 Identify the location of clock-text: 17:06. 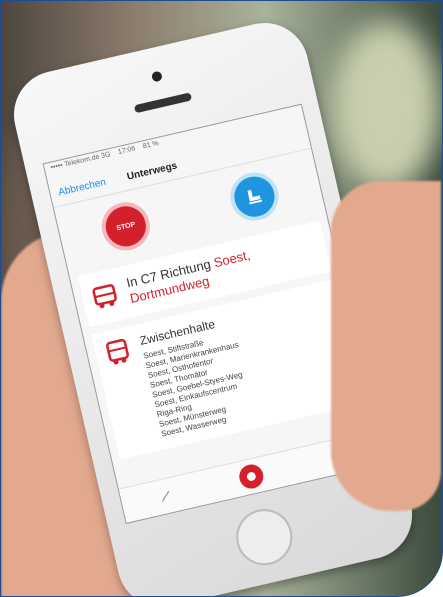
(127, 151).